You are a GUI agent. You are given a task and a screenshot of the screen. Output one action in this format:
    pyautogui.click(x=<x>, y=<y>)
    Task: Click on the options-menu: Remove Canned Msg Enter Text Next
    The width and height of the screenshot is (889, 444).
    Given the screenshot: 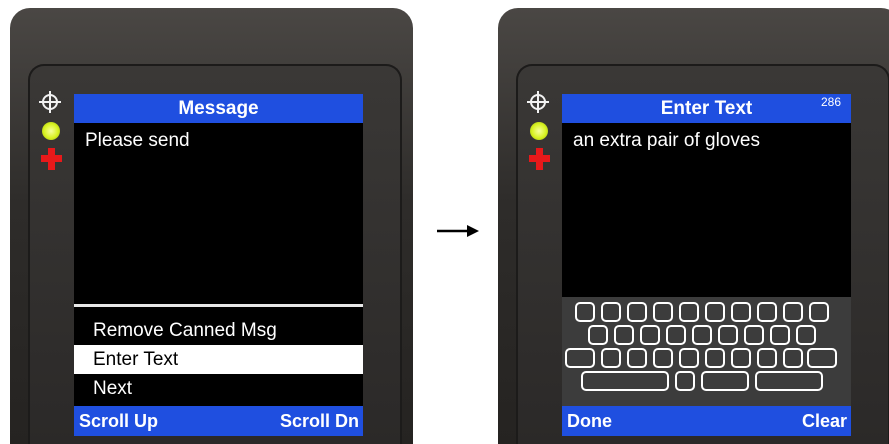 What is the action you would take?
    pyautogui.click(x=218, y=359)
    